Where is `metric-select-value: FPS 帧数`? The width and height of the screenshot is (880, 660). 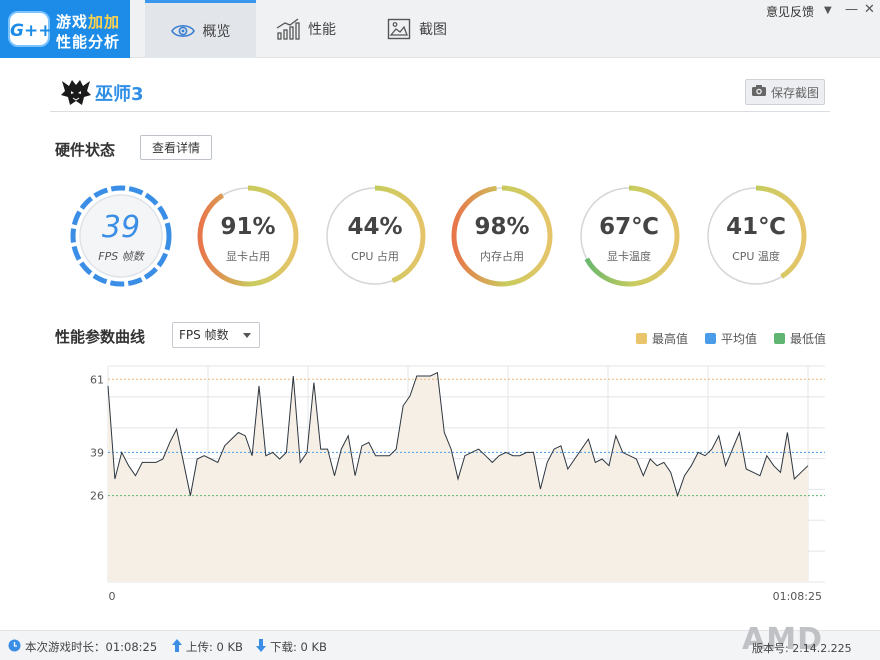
metric-select-value: FPS 帧数 is located at coordinates (204, 335).